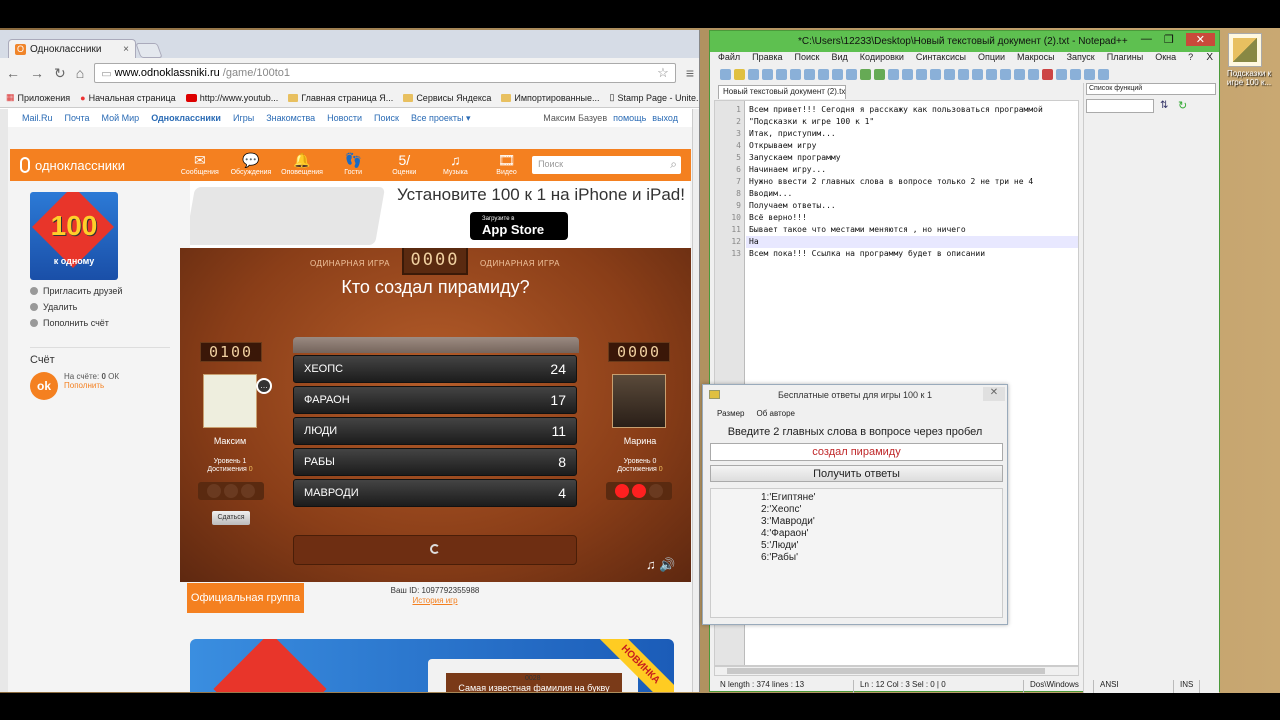  What do you see at coordinates (1165, 59) in the screenshot?
I see `menu-windows: Окна` at bounding box center [1165, 59].